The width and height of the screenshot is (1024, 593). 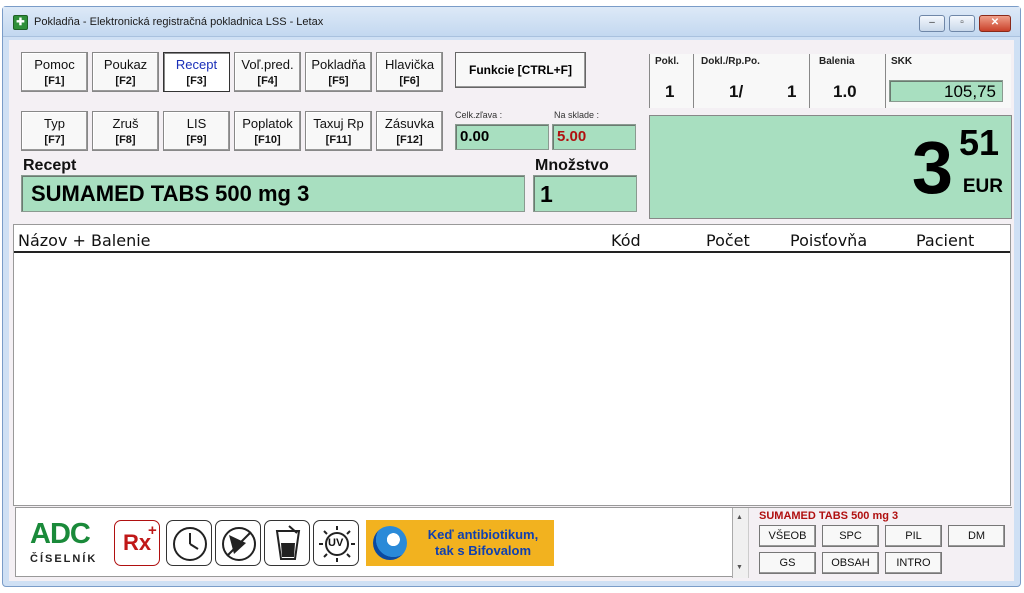 What do you see at coordinates (267, 64) in the screenshot?
I see `button-label: Voľ.pred.` at bounding box center [267, 64].